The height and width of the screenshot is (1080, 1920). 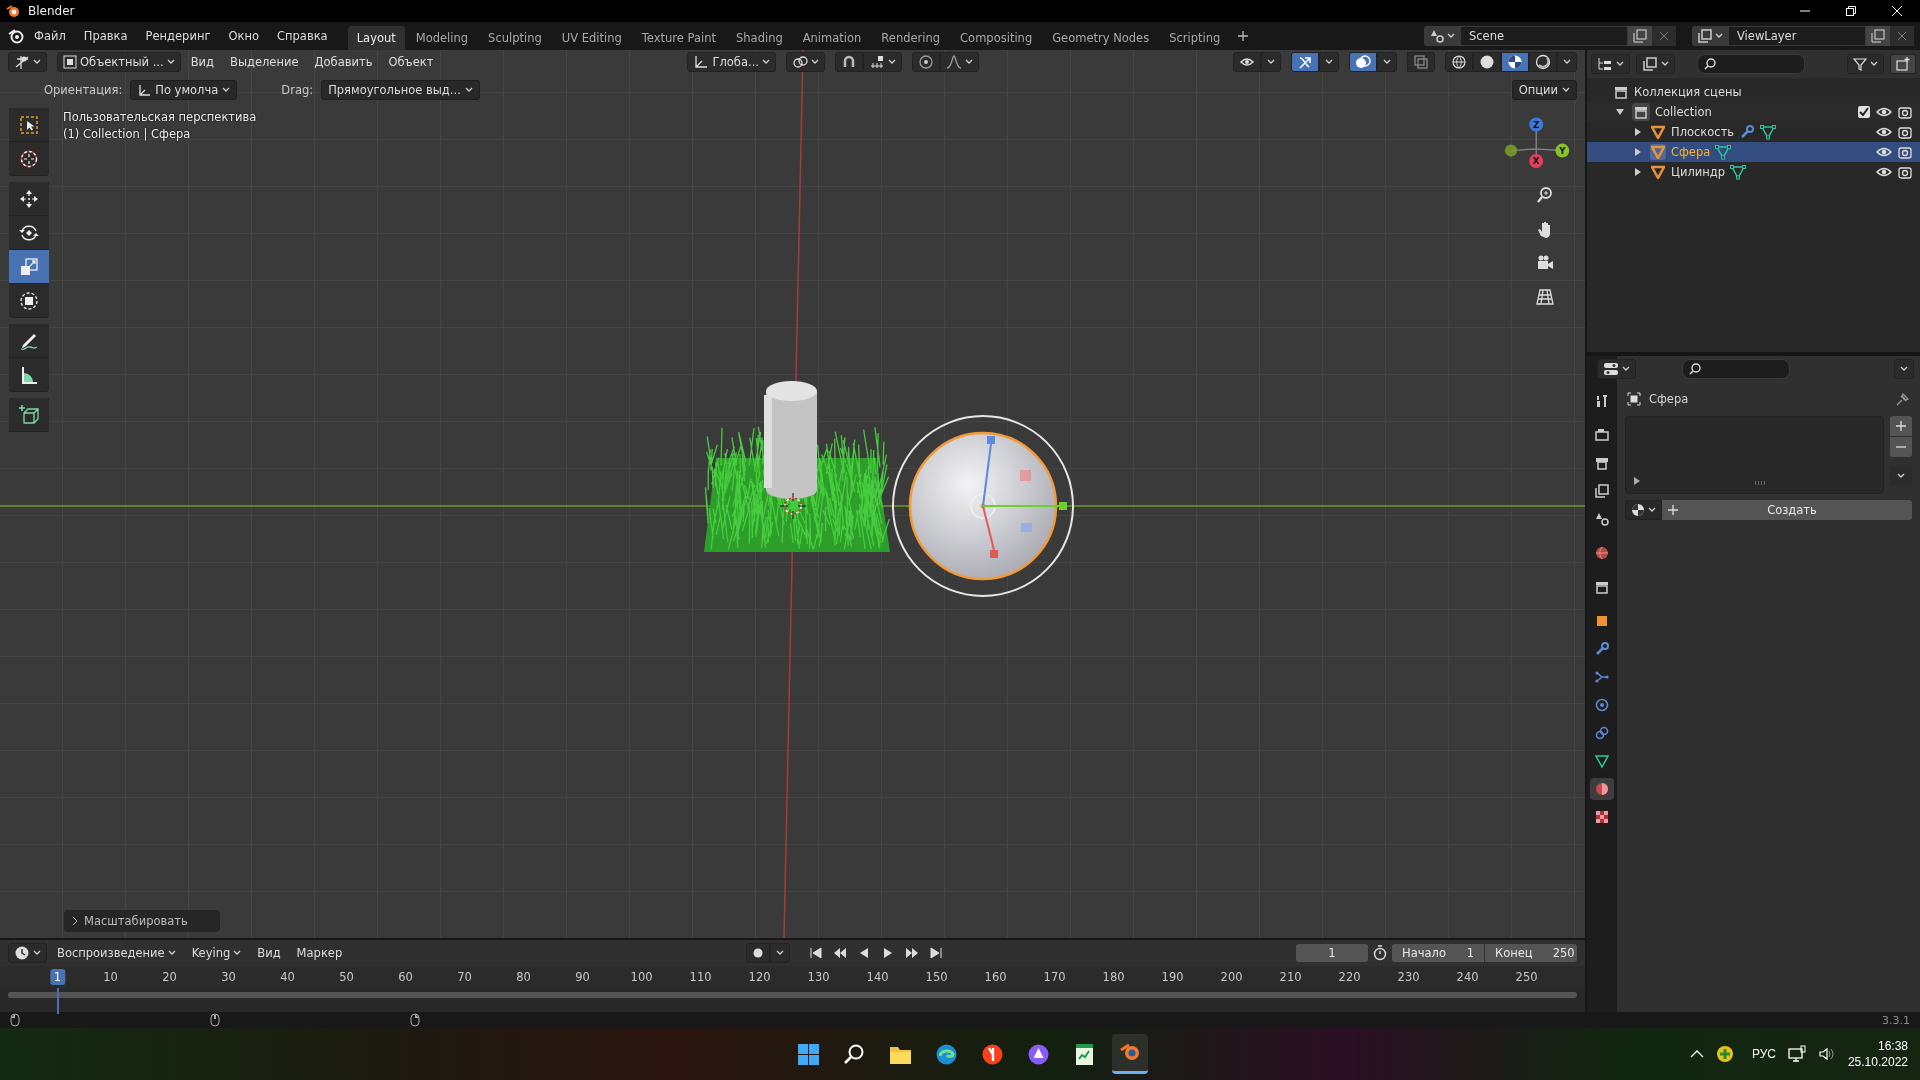 I want to click on start-value: 1, so click(x=1470, y=953).